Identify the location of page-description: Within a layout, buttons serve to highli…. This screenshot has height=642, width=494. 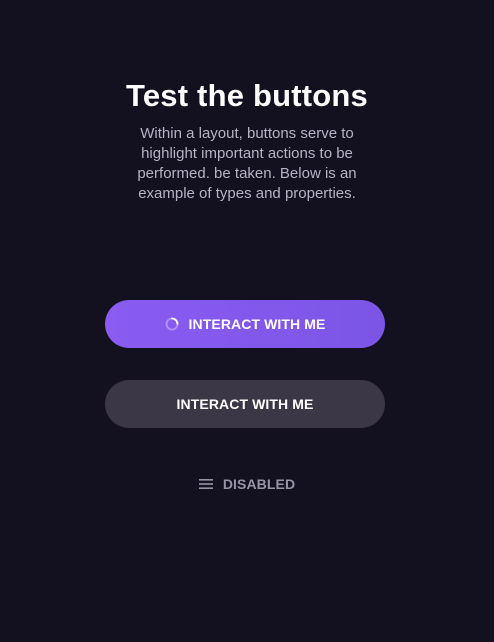
(247, 163).